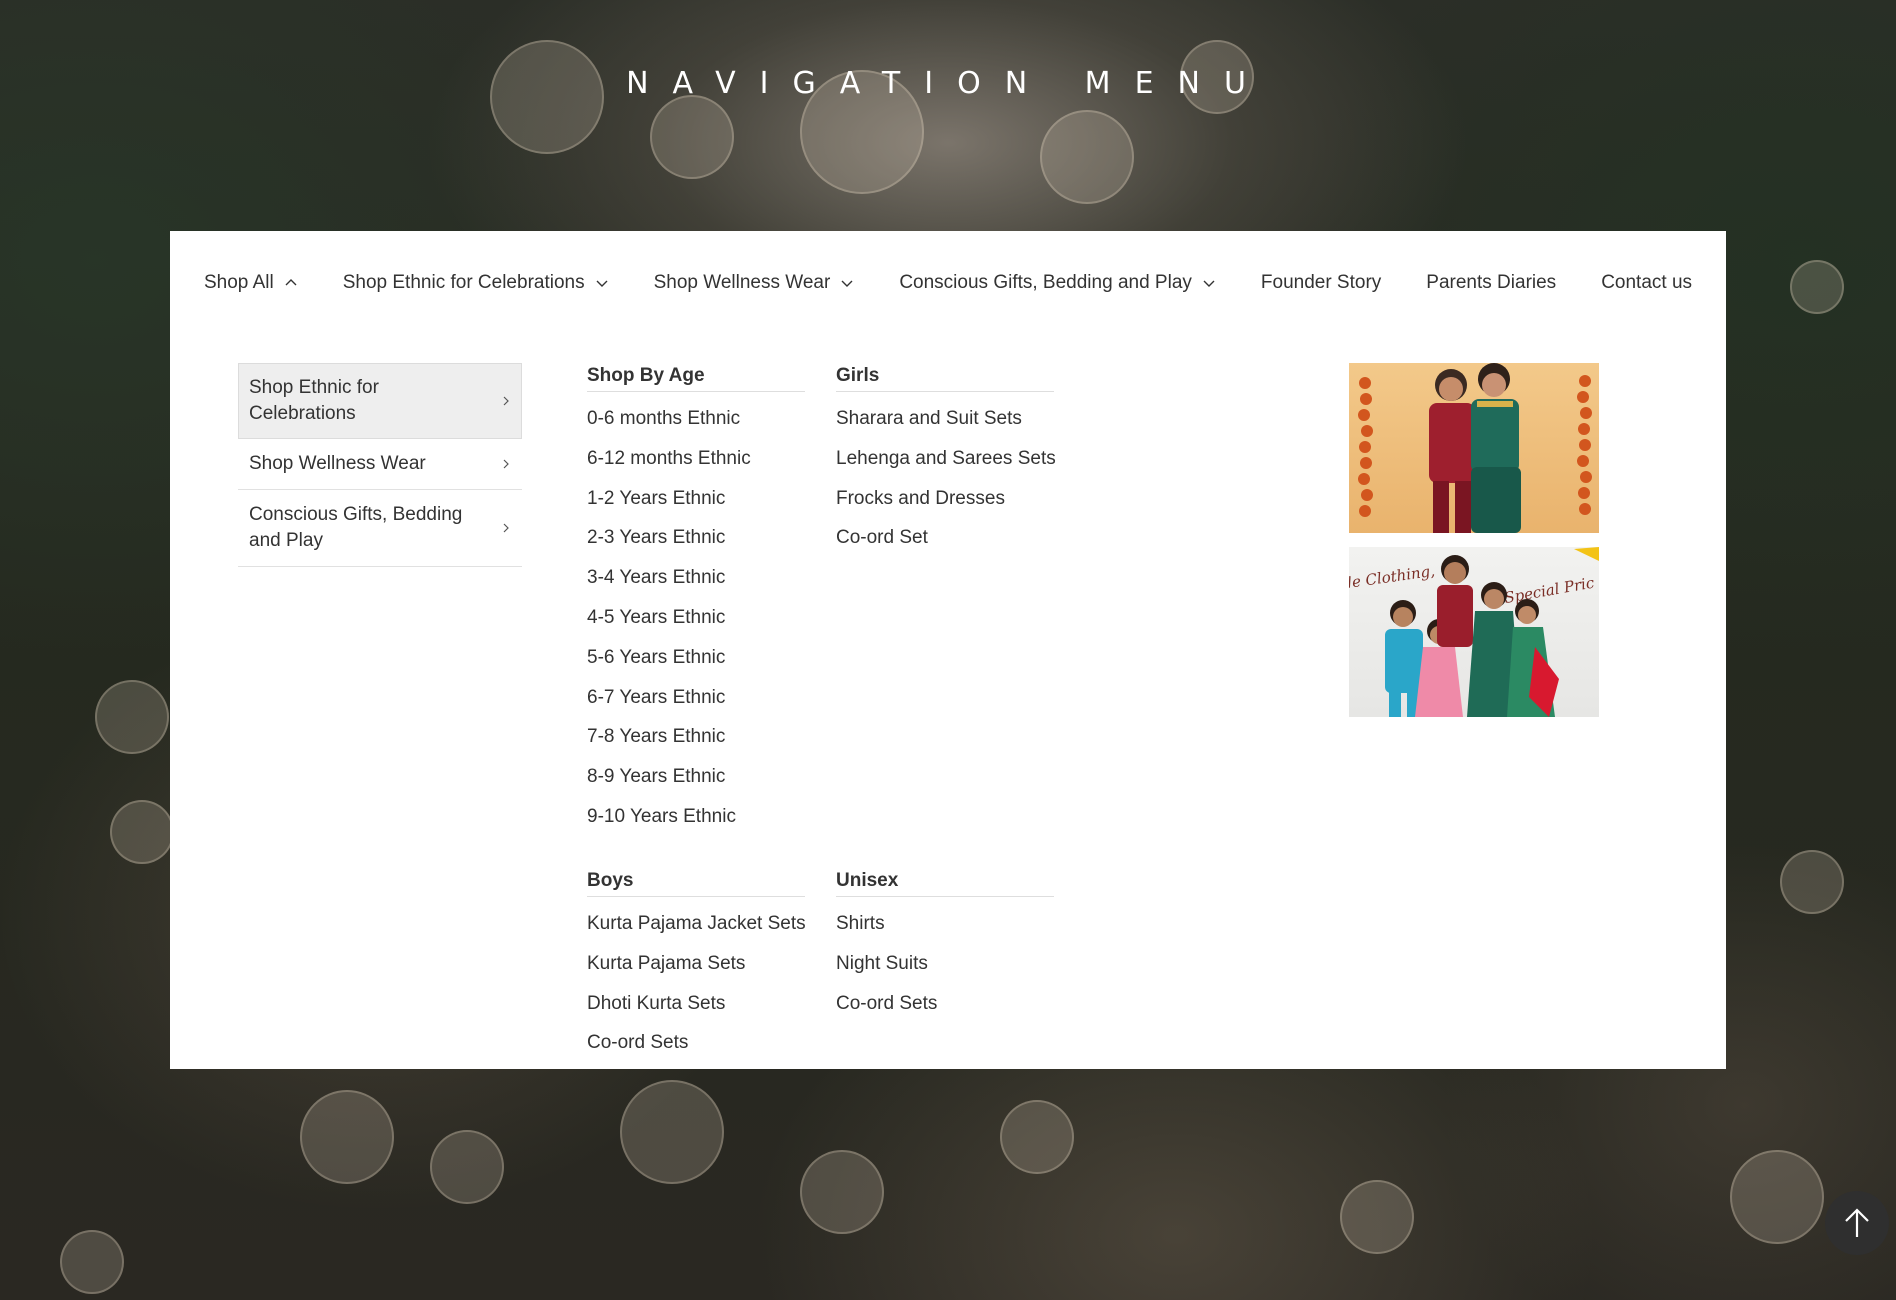  Describe the element at coordinates (945, 538) in the screenshot. I see `menu-link: Co-ord Set` at that location.